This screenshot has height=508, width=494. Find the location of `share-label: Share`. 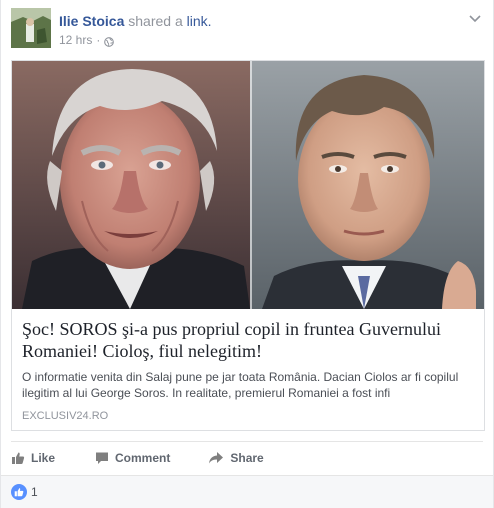

share-label: Share is located at coordinates (247, 457).